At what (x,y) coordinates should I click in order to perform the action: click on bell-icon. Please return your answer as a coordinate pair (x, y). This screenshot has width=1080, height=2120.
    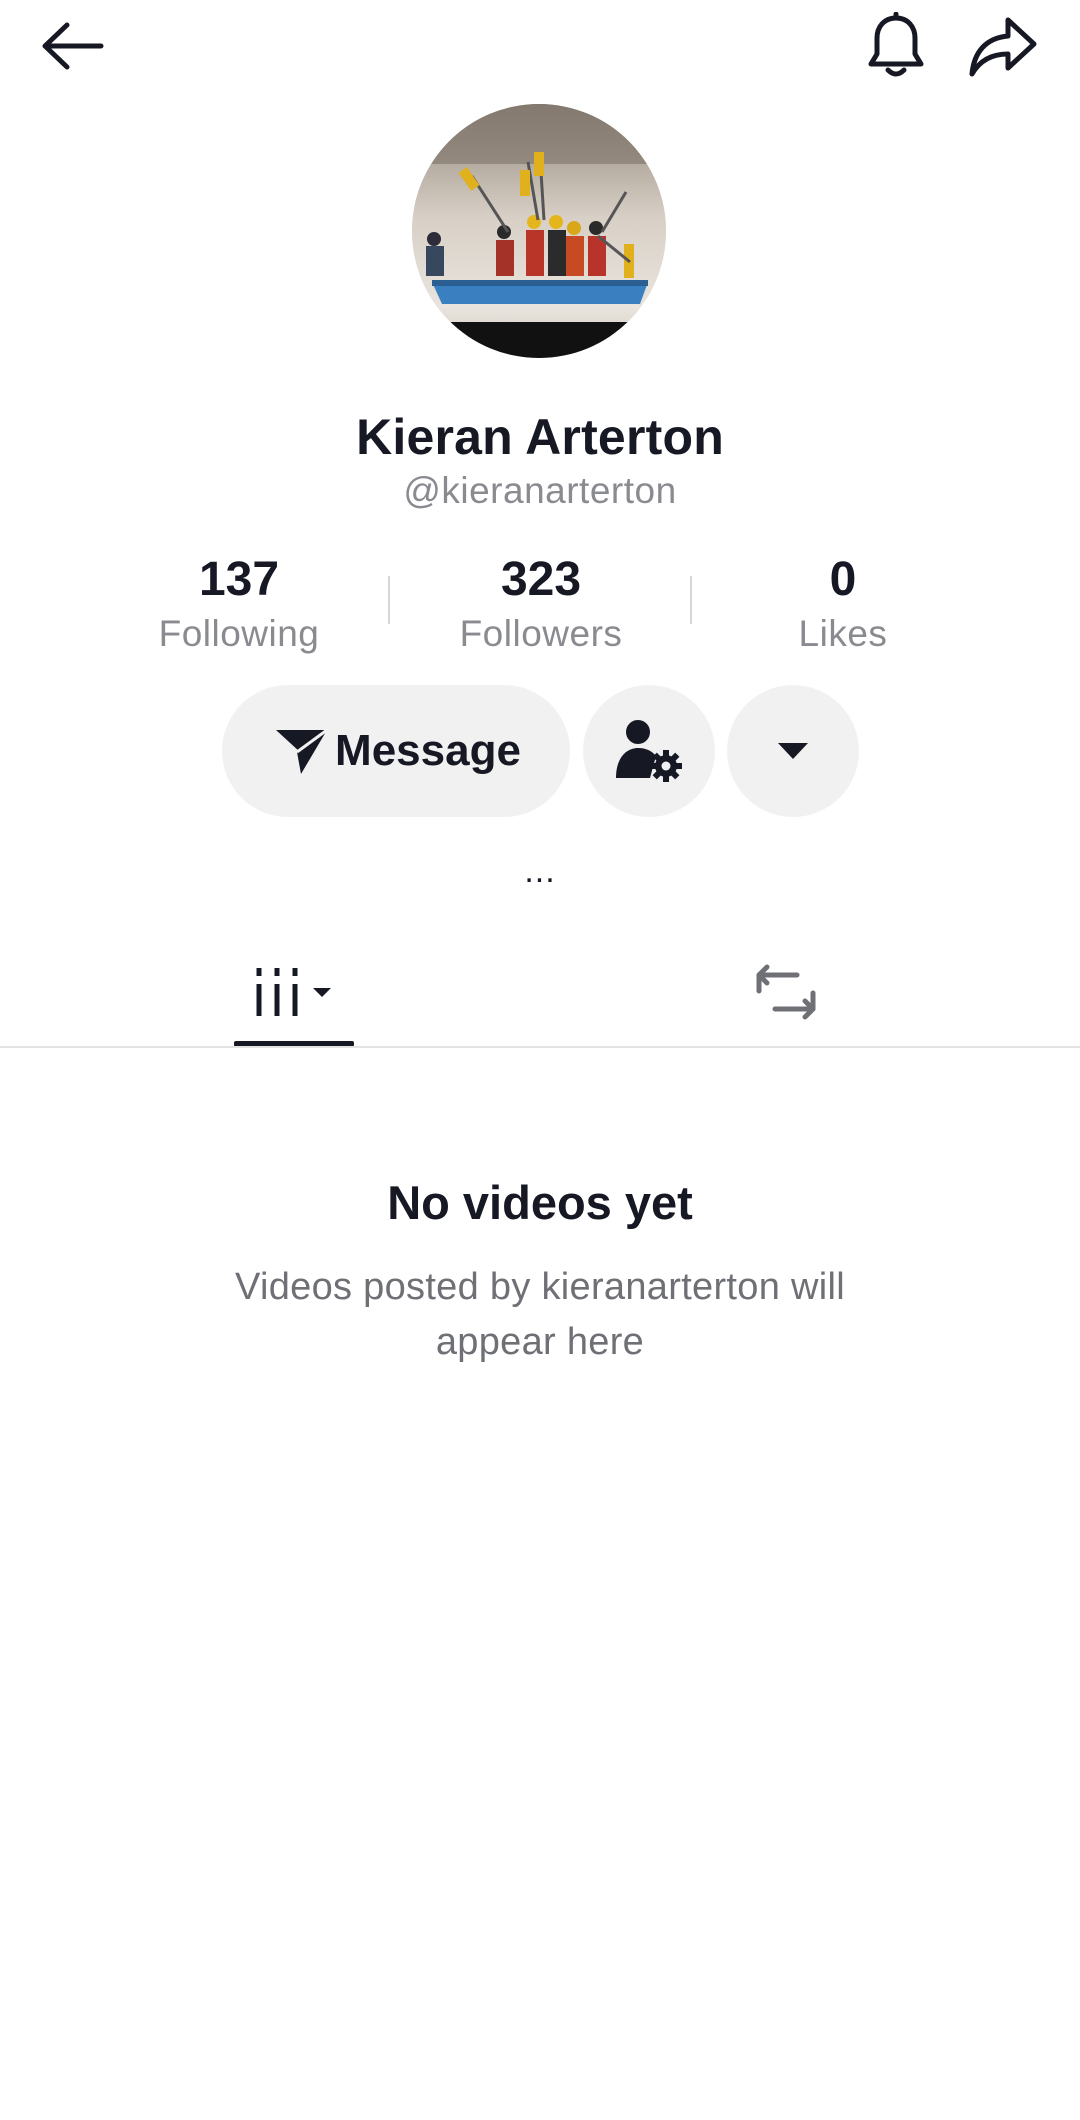
    Looking at the image, I should click on (896, 44).